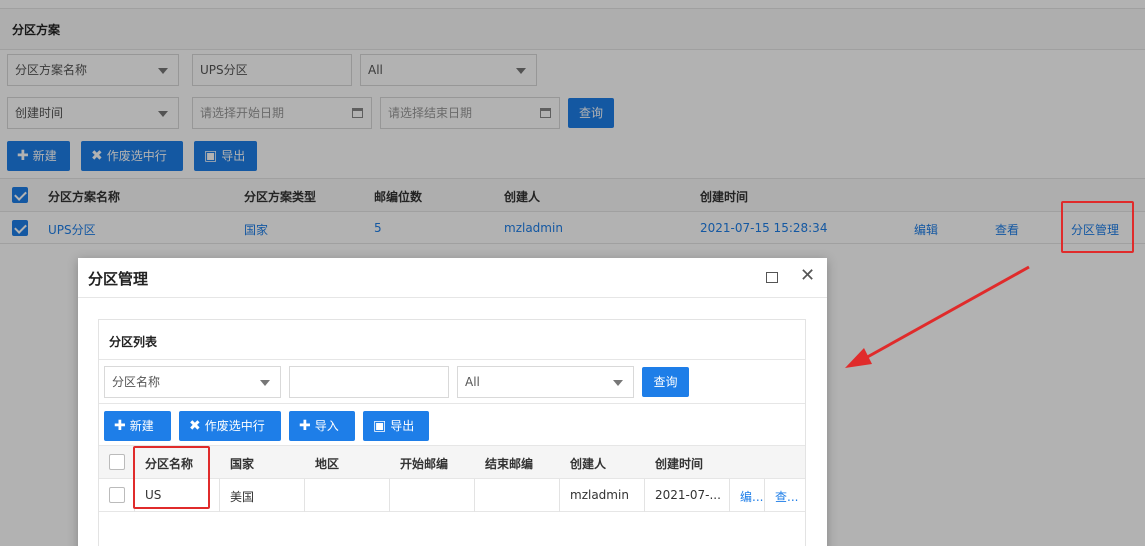  I want to click on col-country: 国家, so click(242, 464).